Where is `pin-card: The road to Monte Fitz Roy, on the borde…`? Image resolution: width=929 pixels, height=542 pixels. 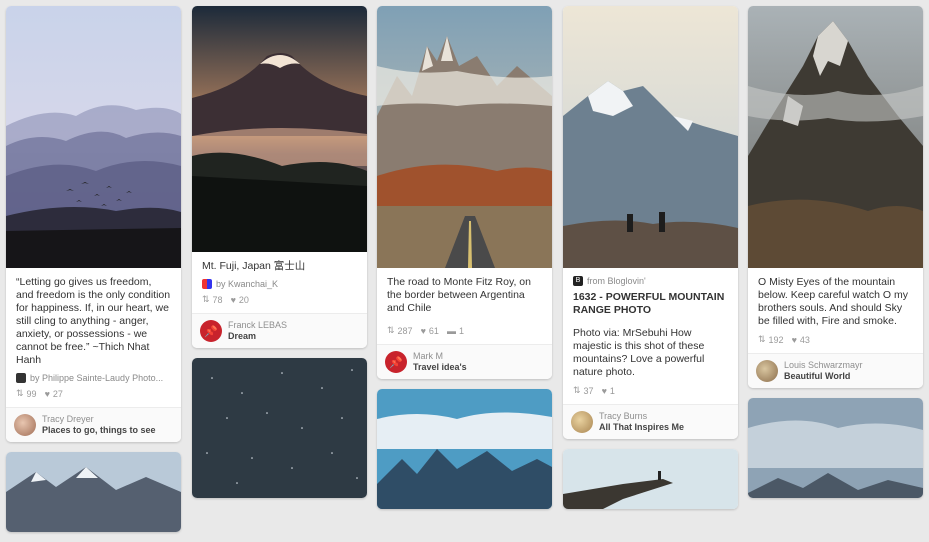 pin-card: The road to Monte Fitz Roy, on the borde… is located at coordinates (464, 192).